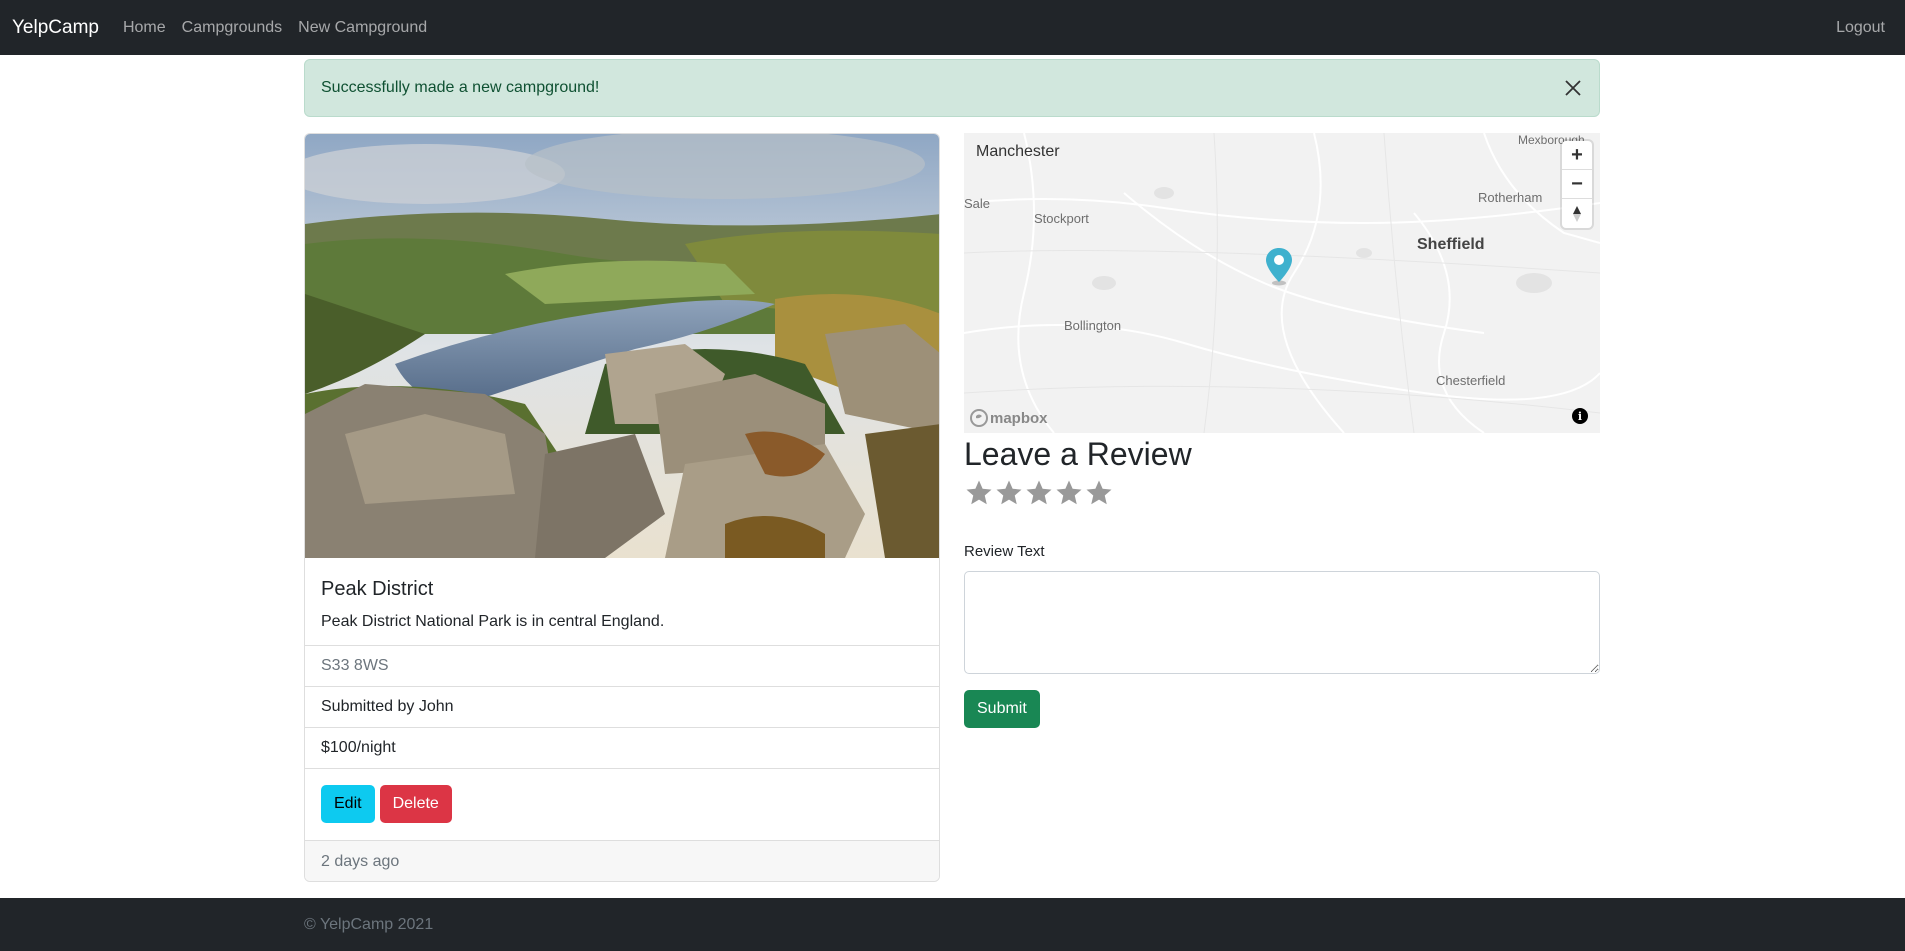 This screenshot has width=1905, height=951. I want to click on campground-location: S33 8WS, so click(622, 666).